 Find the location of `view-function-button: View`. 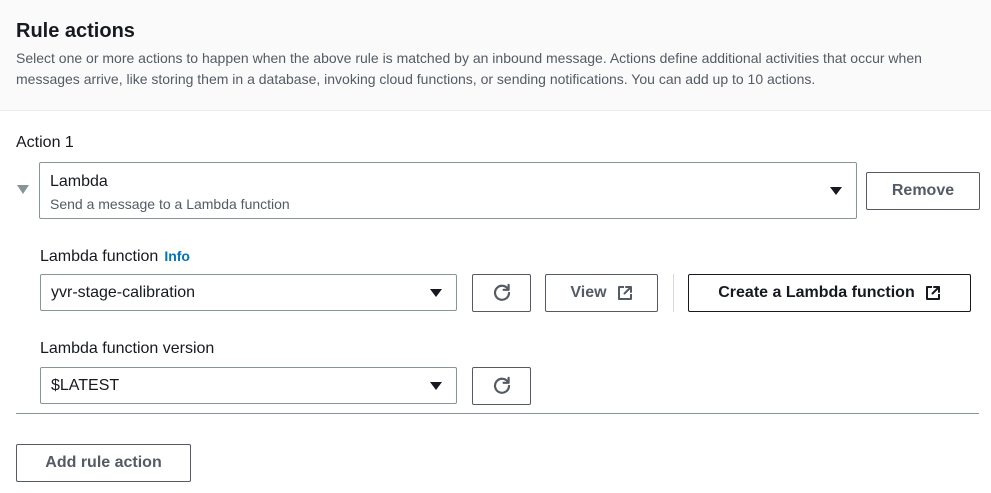

view-function-button: View is located at coordinates (601, 293).